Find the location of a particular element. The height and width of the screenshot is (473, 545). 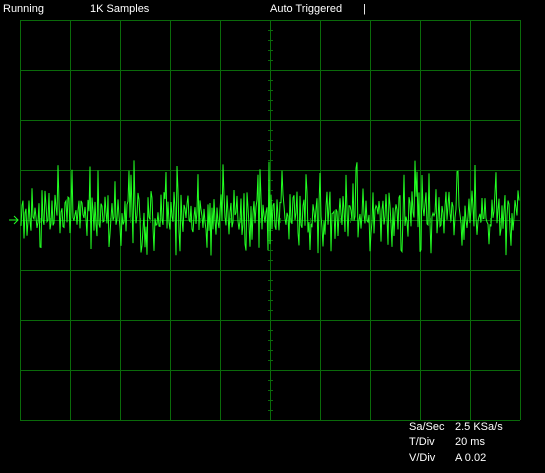

volt-div-label: V/Div is located at coordinates (422, 458).